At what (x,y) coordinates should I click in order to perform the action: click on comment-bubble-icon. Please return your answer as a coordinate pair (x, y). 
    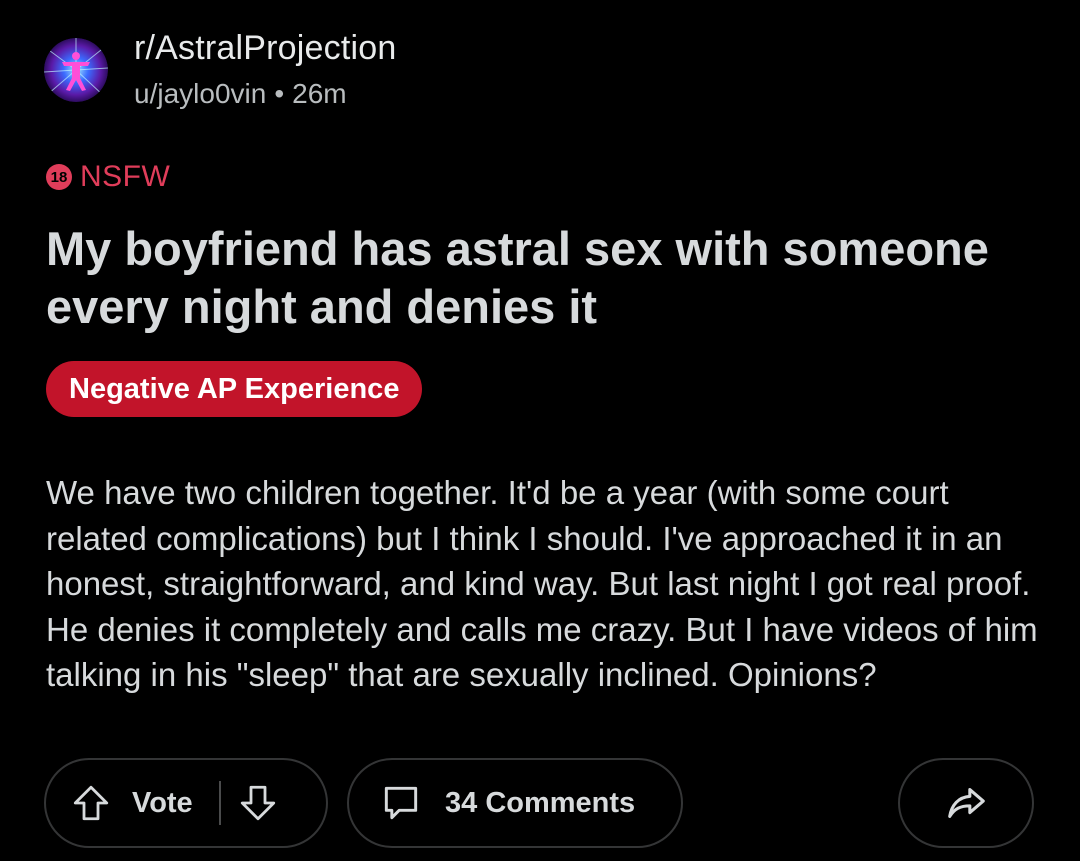
    Looking at the image, I should click on (401, 803).